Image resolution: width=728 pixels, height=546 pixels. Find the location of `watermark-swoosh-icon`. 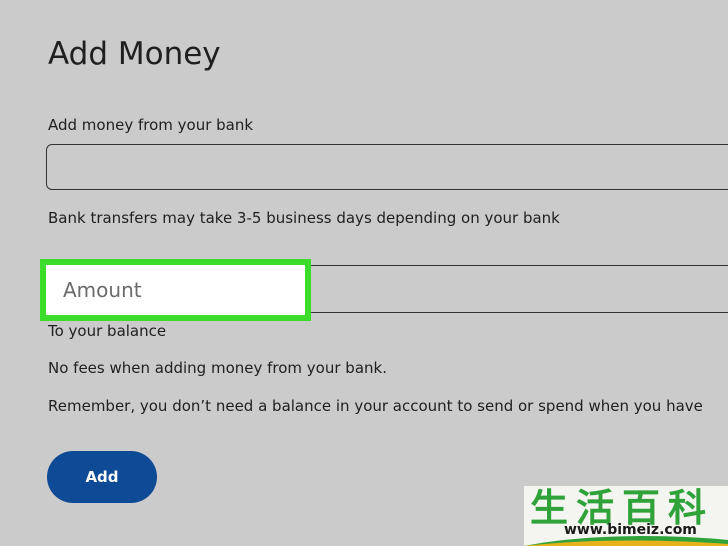

watermark-swoosh-icon is located at coordinates (626, 541).